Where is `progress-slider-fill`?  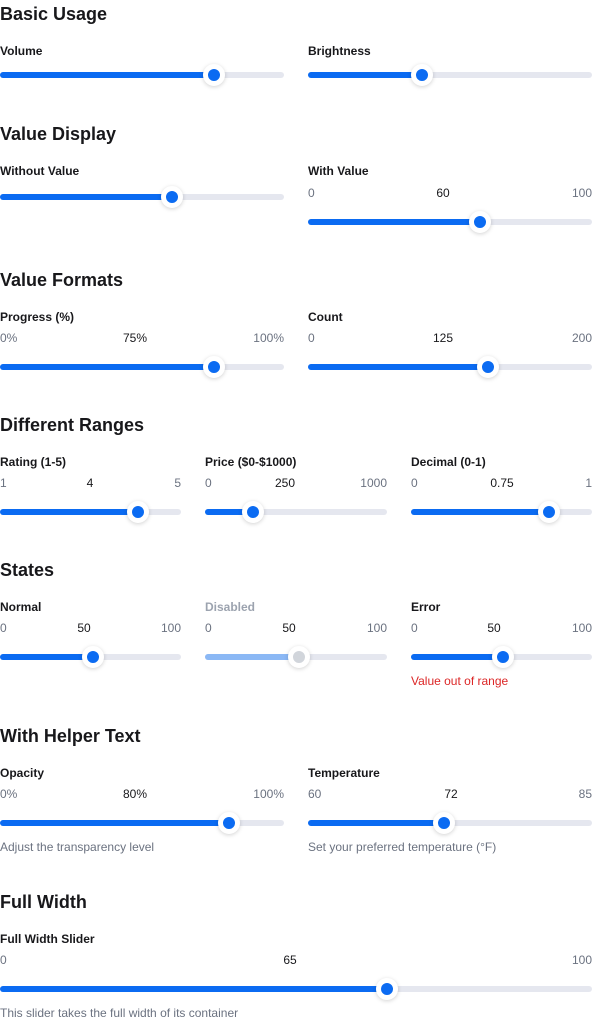
progress-slider-fill is located at coordinates (107, 367).